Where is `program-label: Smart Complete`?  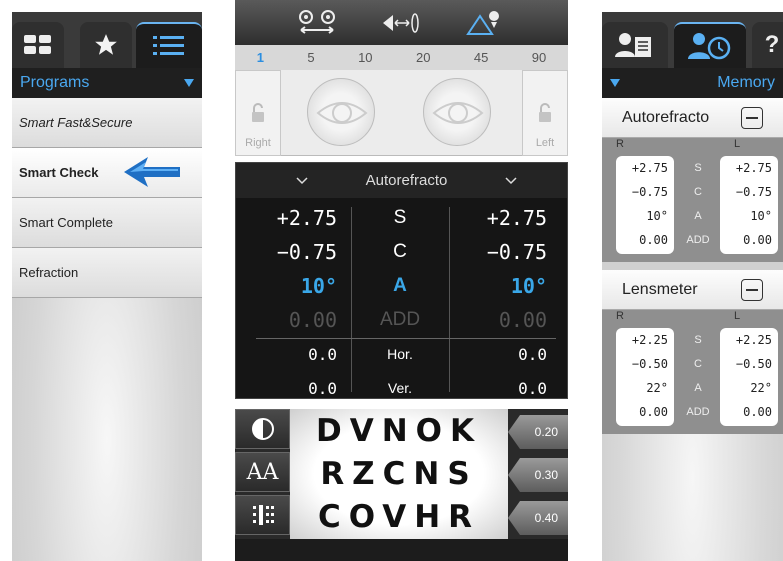 program-label: Smart Complete is located at coordinates (66, 222).